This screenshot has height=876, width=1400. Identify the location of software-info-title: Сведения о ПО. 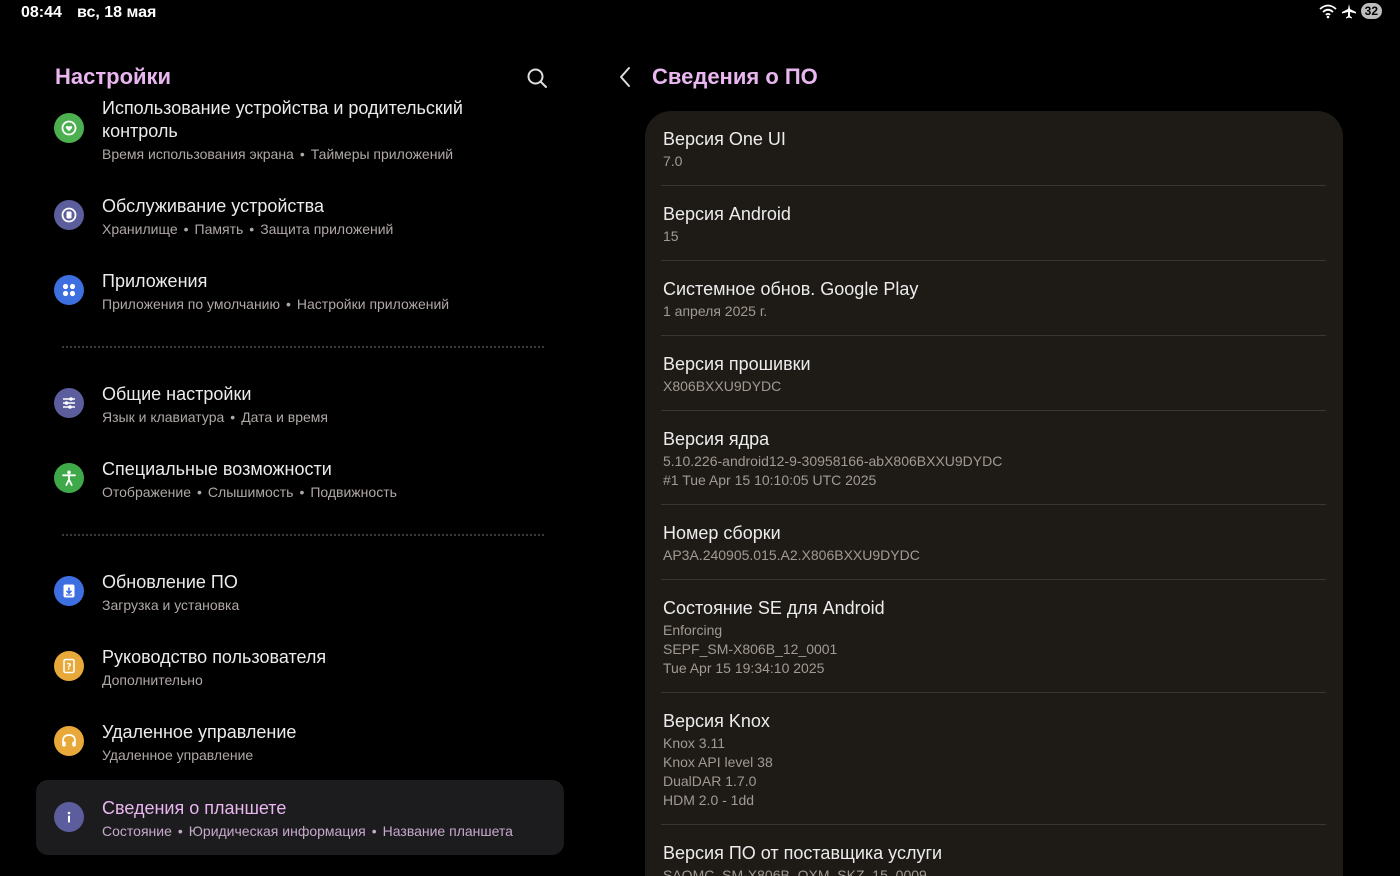
(735, 76).